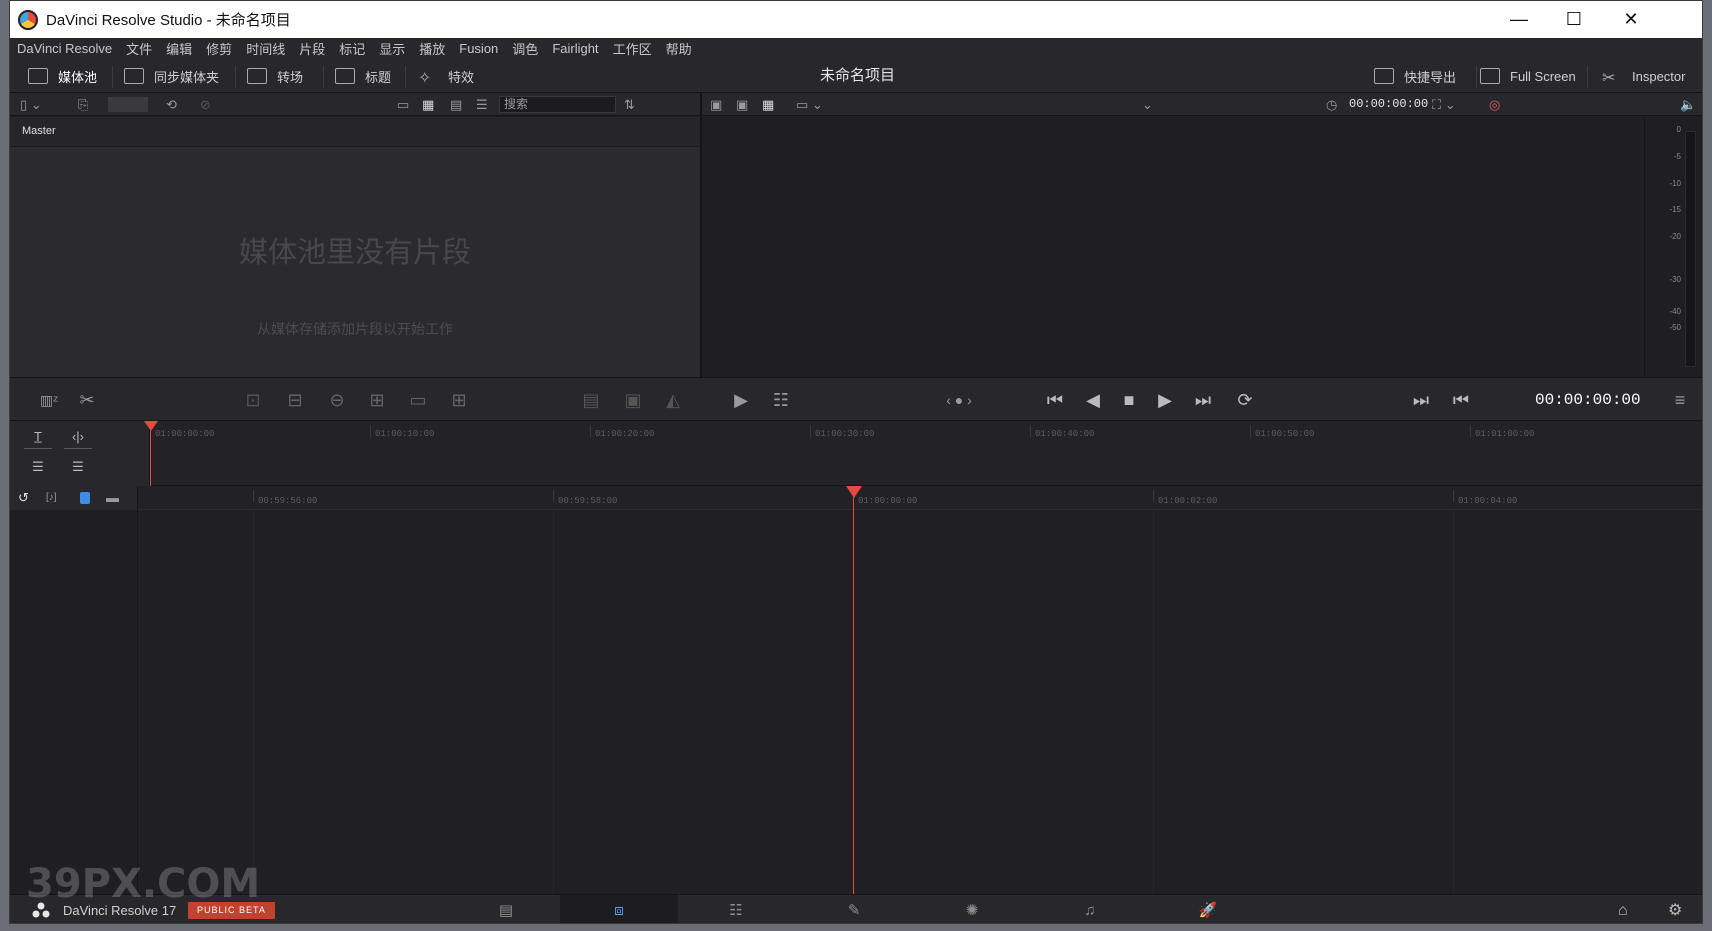 The height and width of the screenshot is (931, 1712). I want to click on inspector-button: ✂ Inspector, so click(1643, 76).